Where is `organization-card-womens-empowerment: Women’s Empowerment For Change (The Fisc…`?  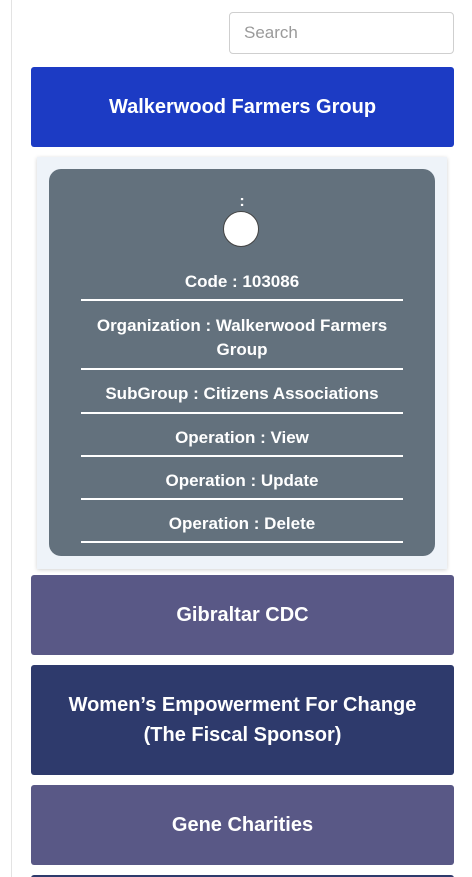 organization-card-womens-empowerment: Women’s Empowerment For Change (The Fisc… is located at coordinates (242, 720).